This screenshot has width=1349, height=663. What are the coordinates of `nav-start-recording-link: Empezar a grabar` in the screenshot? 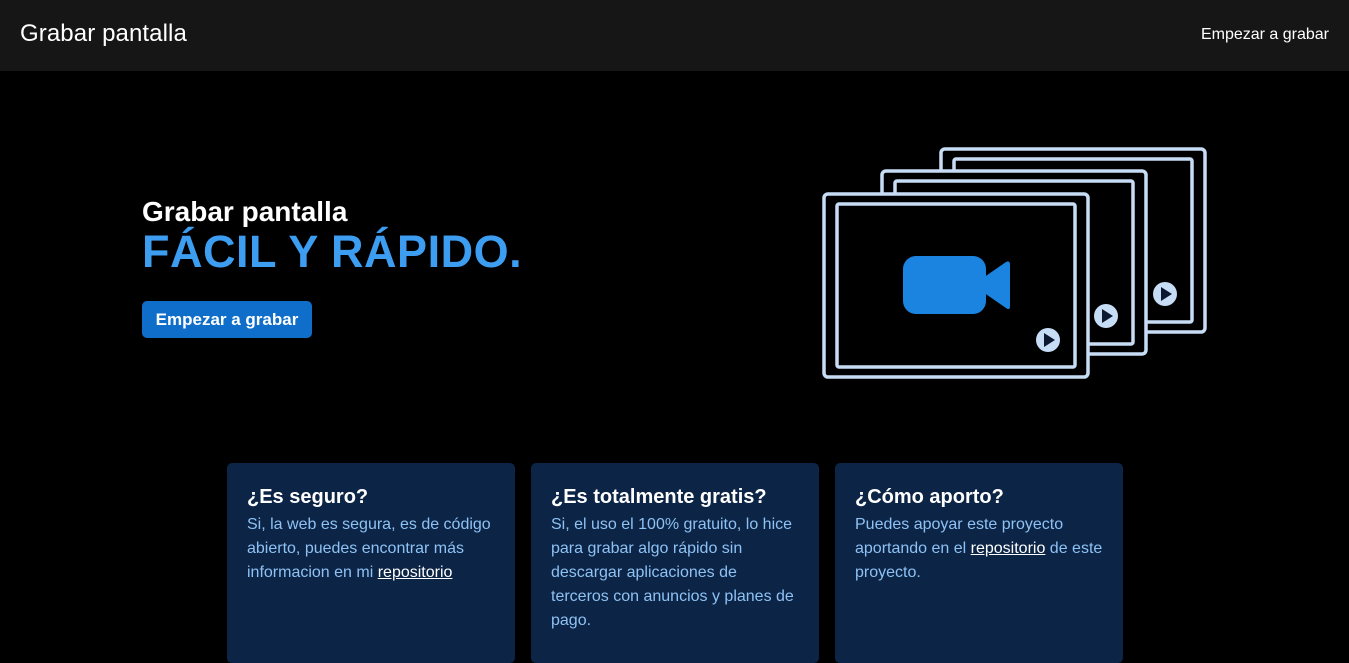 It's located at (1265, 35).